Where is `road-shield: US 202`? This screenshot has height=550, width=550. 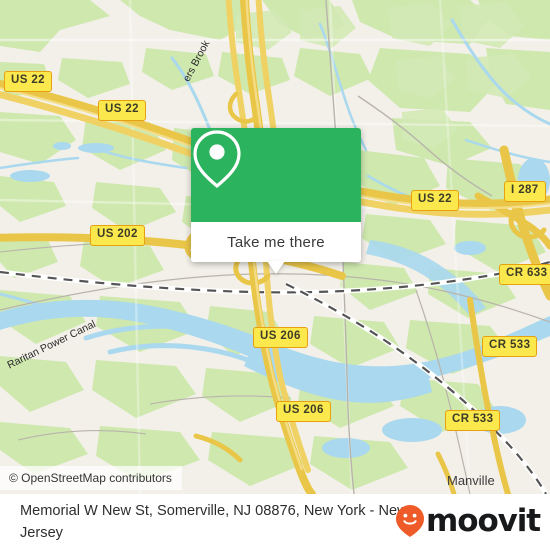
road-shield: US 202 is located at coordinates (117, 235).